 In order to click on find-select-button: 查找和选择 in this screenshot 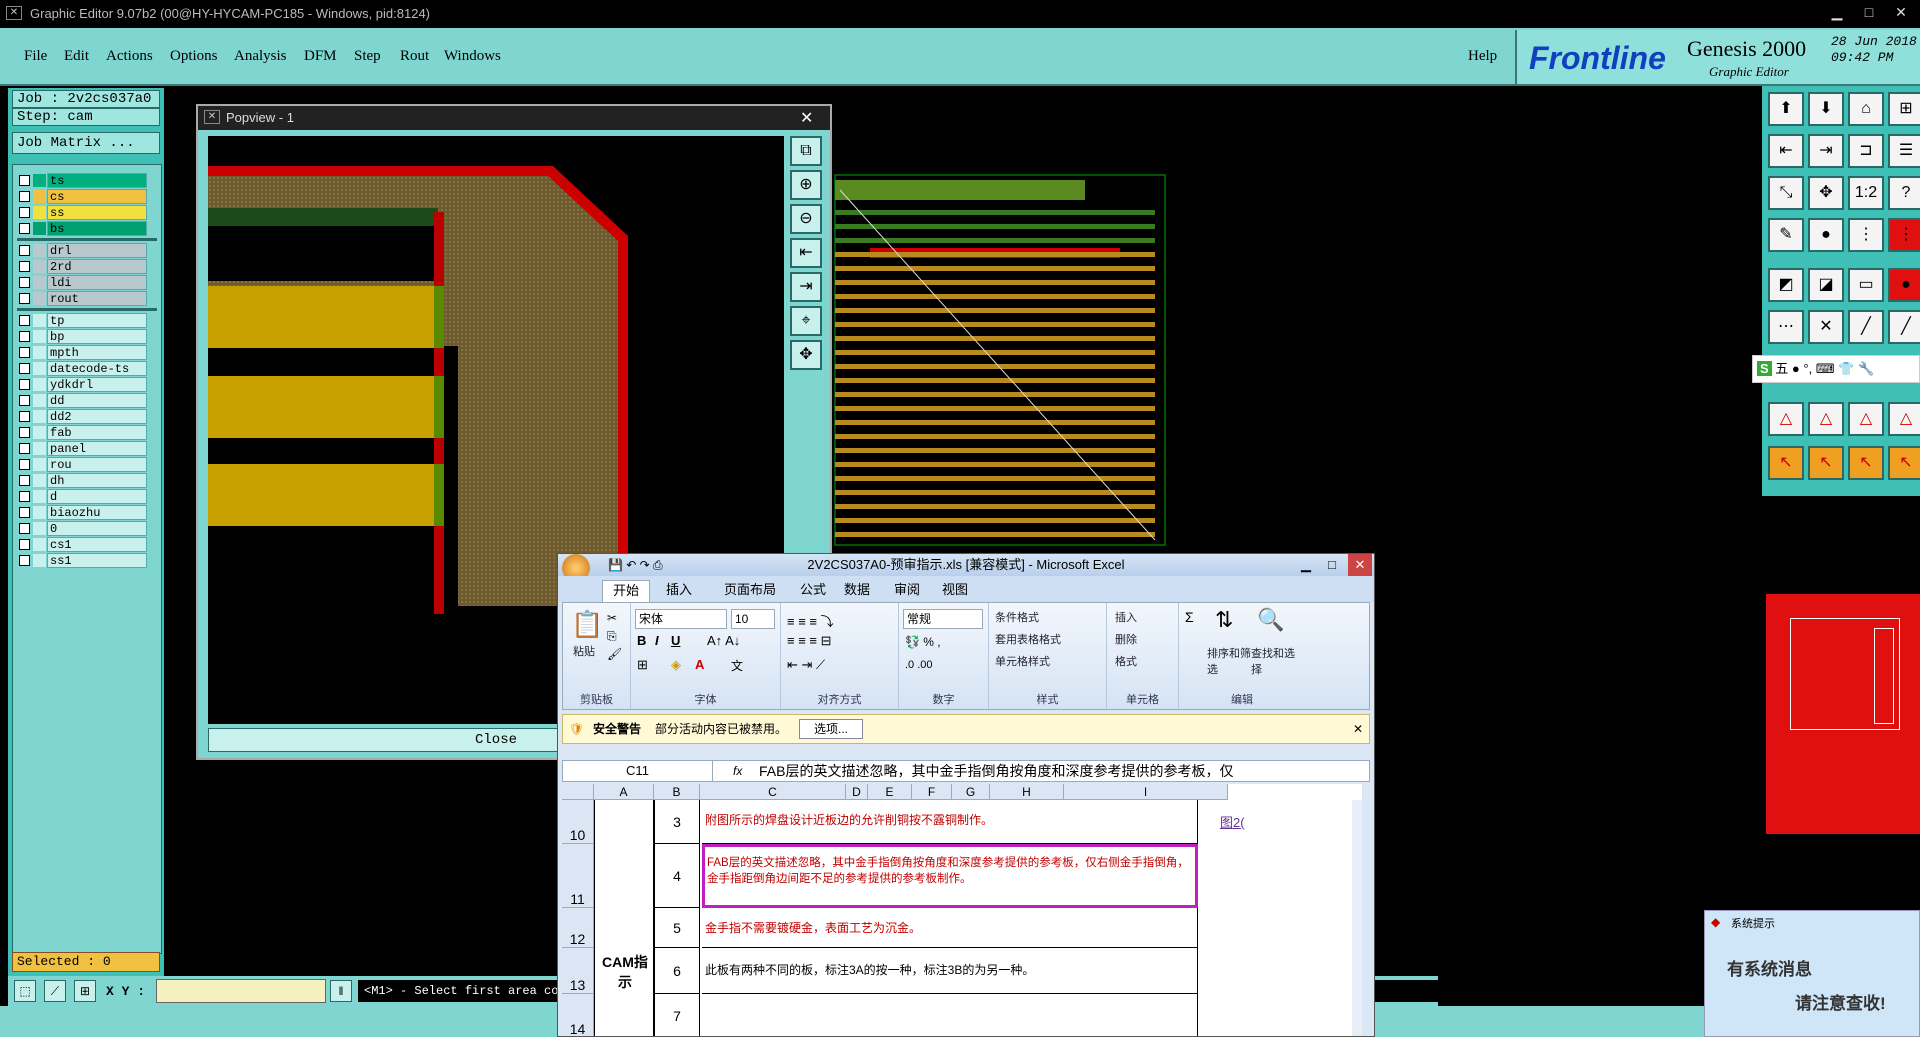, I will do `click(1276, 661)`.